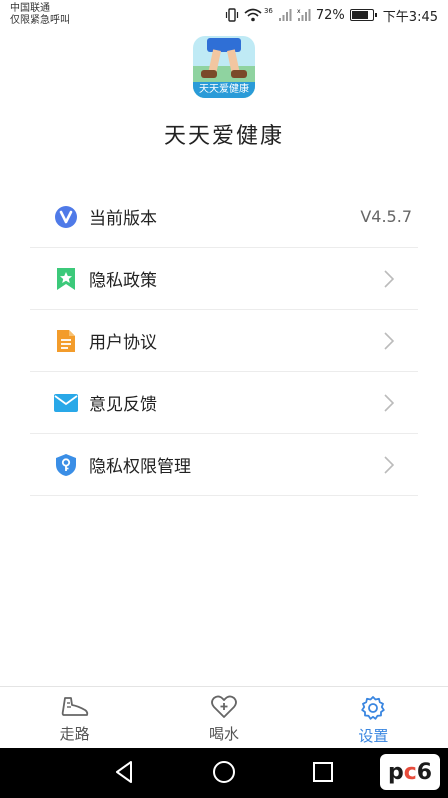 The width and height of the screenshot is (448, 798). Describe the element at coordinates (323, 772) in the screenshot. I see `recents-icon` at that location.